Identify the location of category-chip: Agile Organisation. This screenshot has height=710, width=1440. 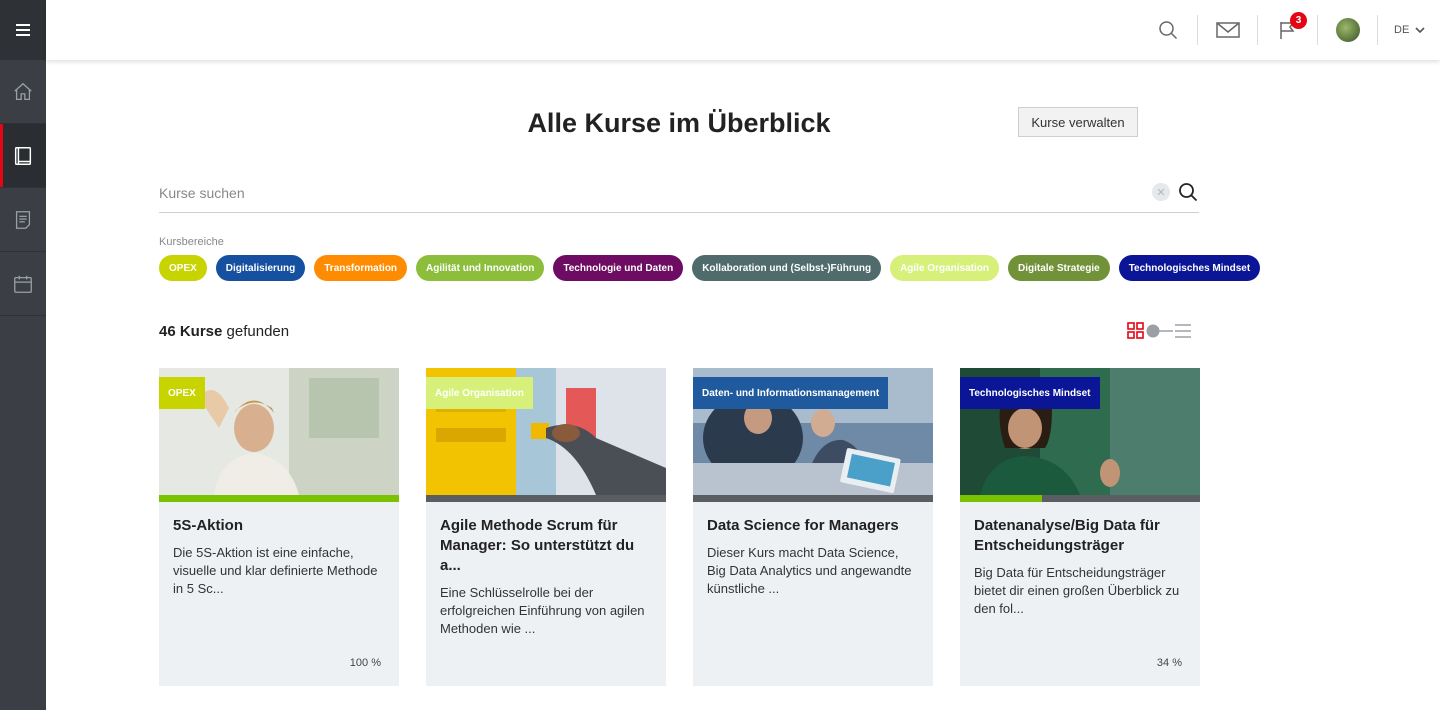
(944, 268).